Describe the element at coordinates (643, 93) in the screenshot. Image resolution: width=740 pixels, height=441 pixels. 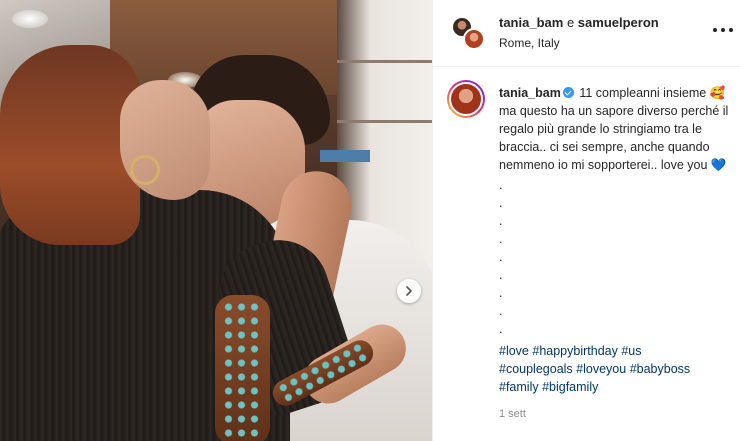
I see `caption-line1: 11 compleanni insieme` at that location.